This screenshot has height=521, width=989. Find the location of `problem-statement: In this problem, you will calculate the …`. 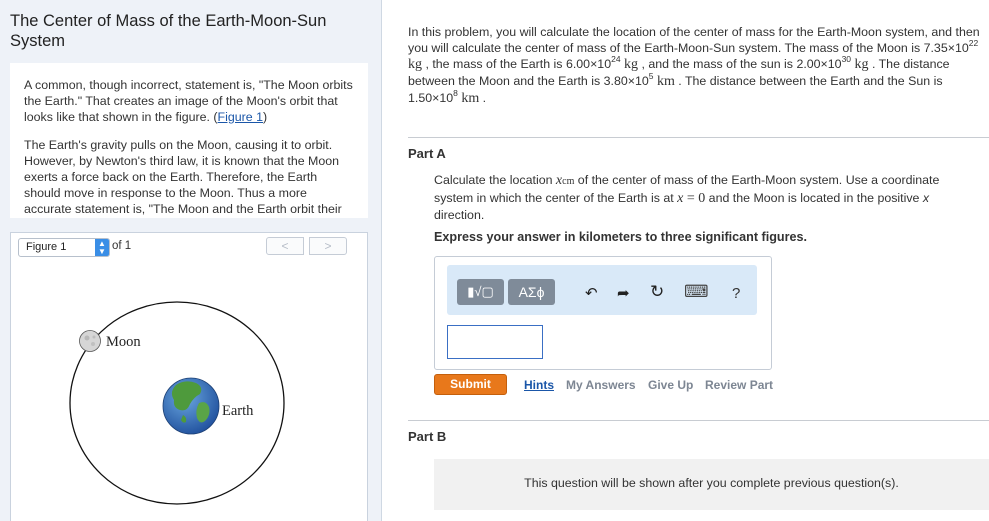

problem-statement: In this problem, you will calculate the … is located at coordinates (697, 65).